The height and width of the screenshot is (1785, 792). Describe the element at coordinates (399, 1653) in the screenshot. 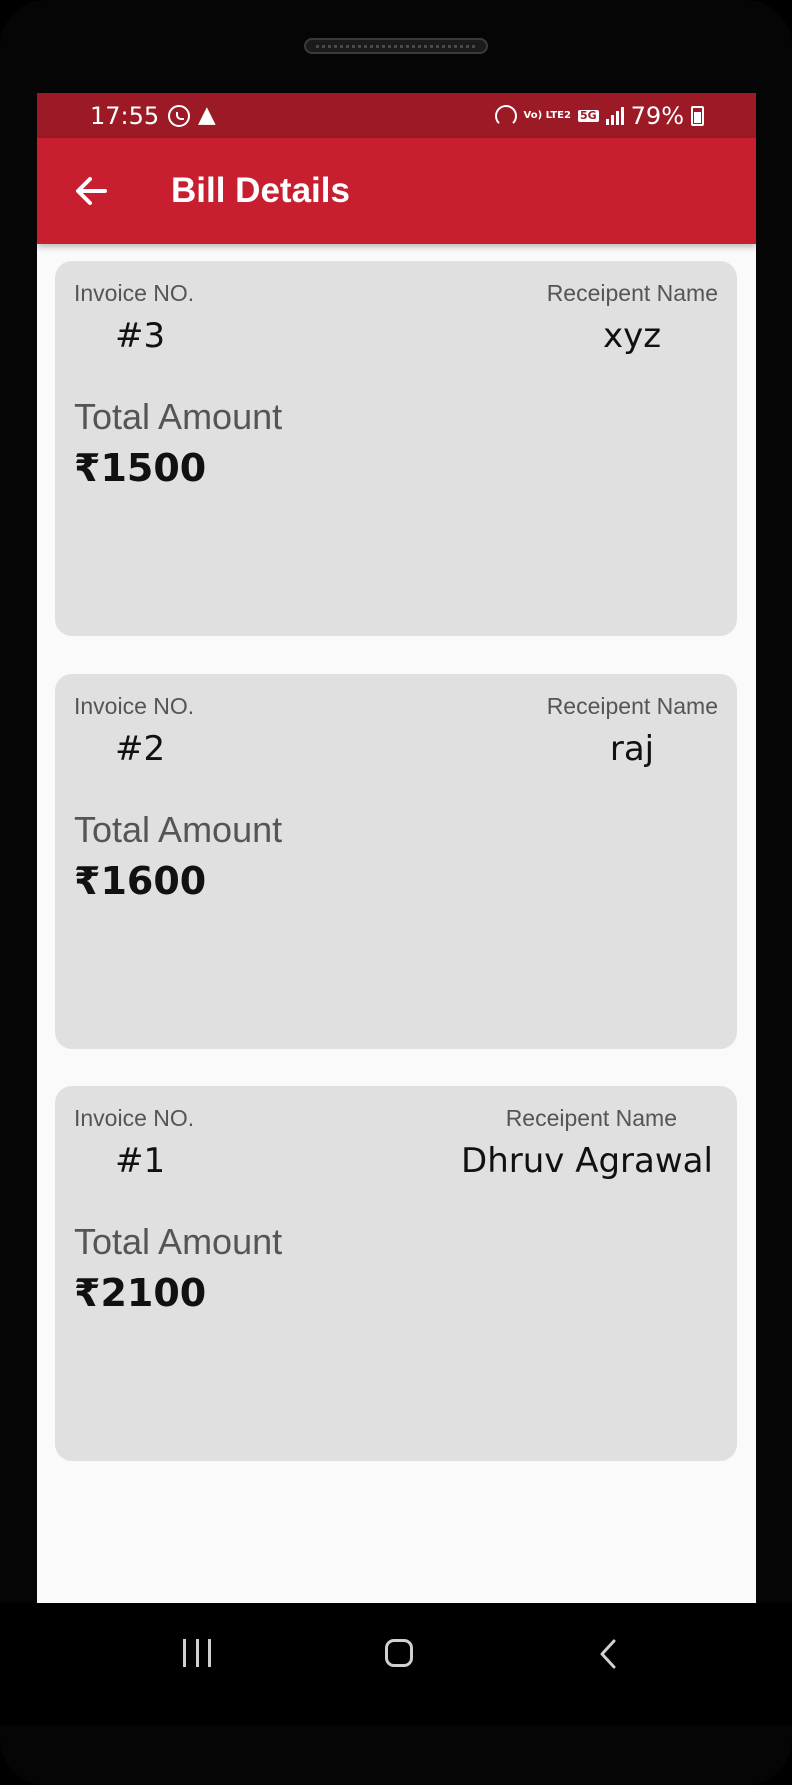

I see `home-icon` at that location.